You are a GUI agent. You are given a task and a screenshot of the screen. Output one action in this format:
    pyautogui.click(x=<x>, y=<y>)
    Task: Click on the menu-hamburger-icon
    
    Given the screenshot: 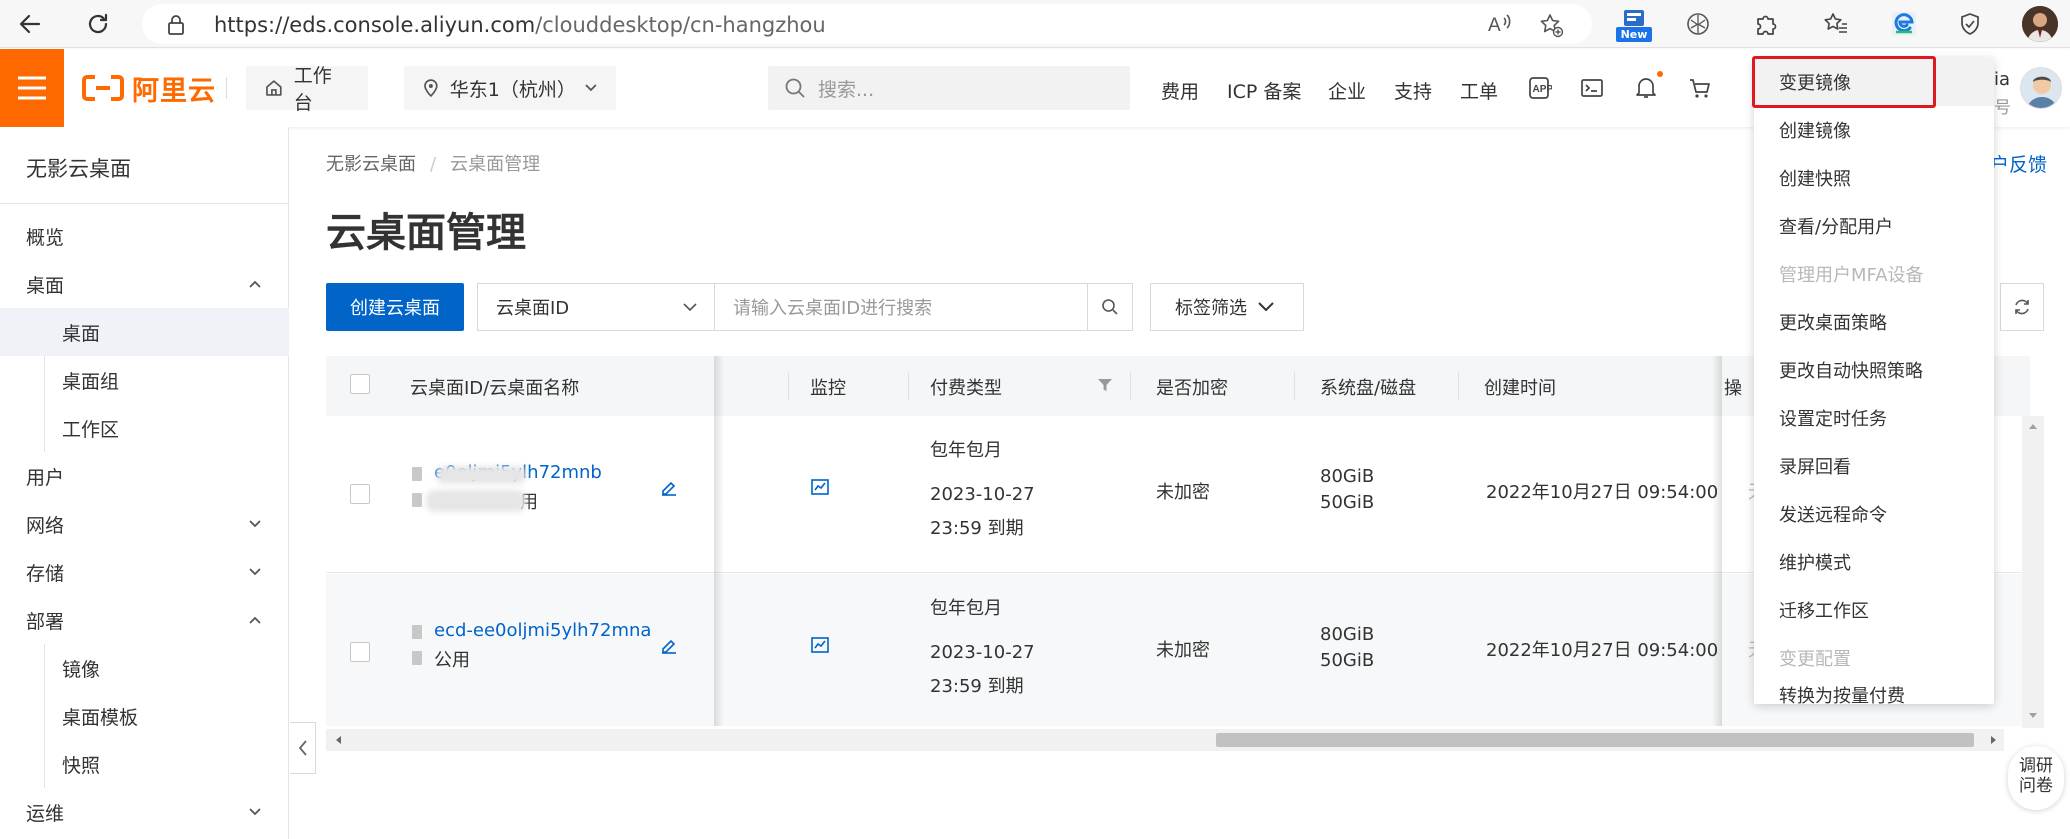 What is the action you would take?
    pyautogui.click(x=32, y=88)
    